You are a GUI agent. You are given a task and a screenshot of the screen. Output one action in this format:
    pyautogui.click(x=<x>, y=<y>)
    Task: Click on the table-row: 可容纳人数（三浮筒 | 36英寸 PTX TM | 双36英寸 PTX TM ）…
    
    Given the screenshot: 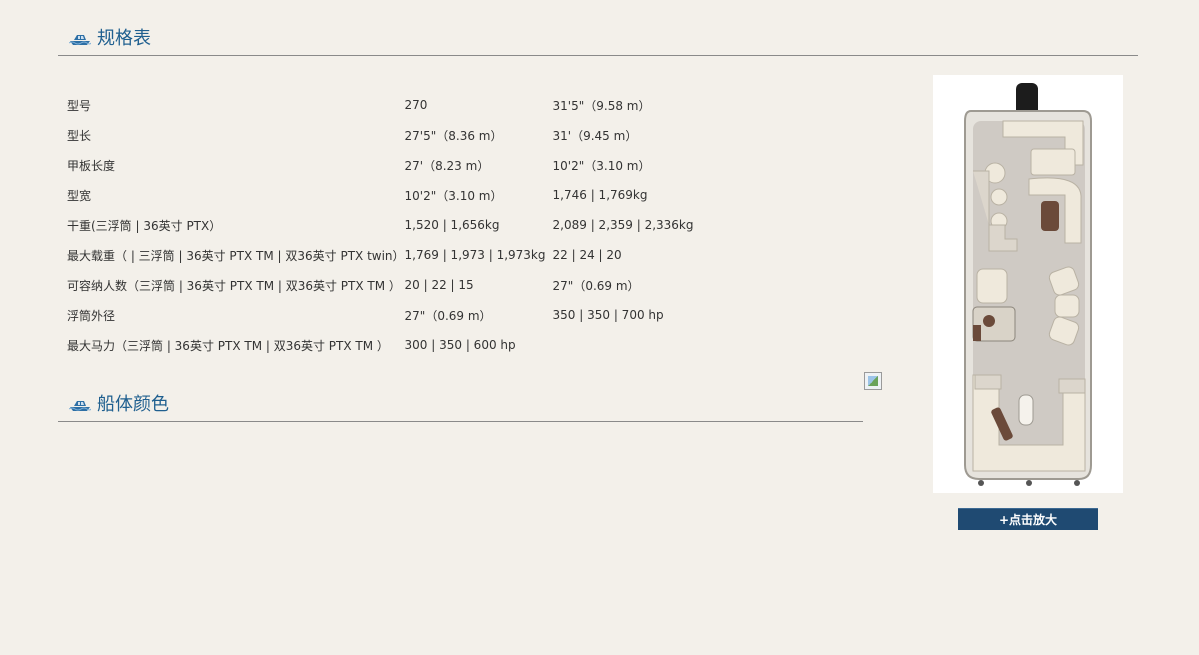 What is the action you would take?
    pyautogui.click(x=410, y=285)
    